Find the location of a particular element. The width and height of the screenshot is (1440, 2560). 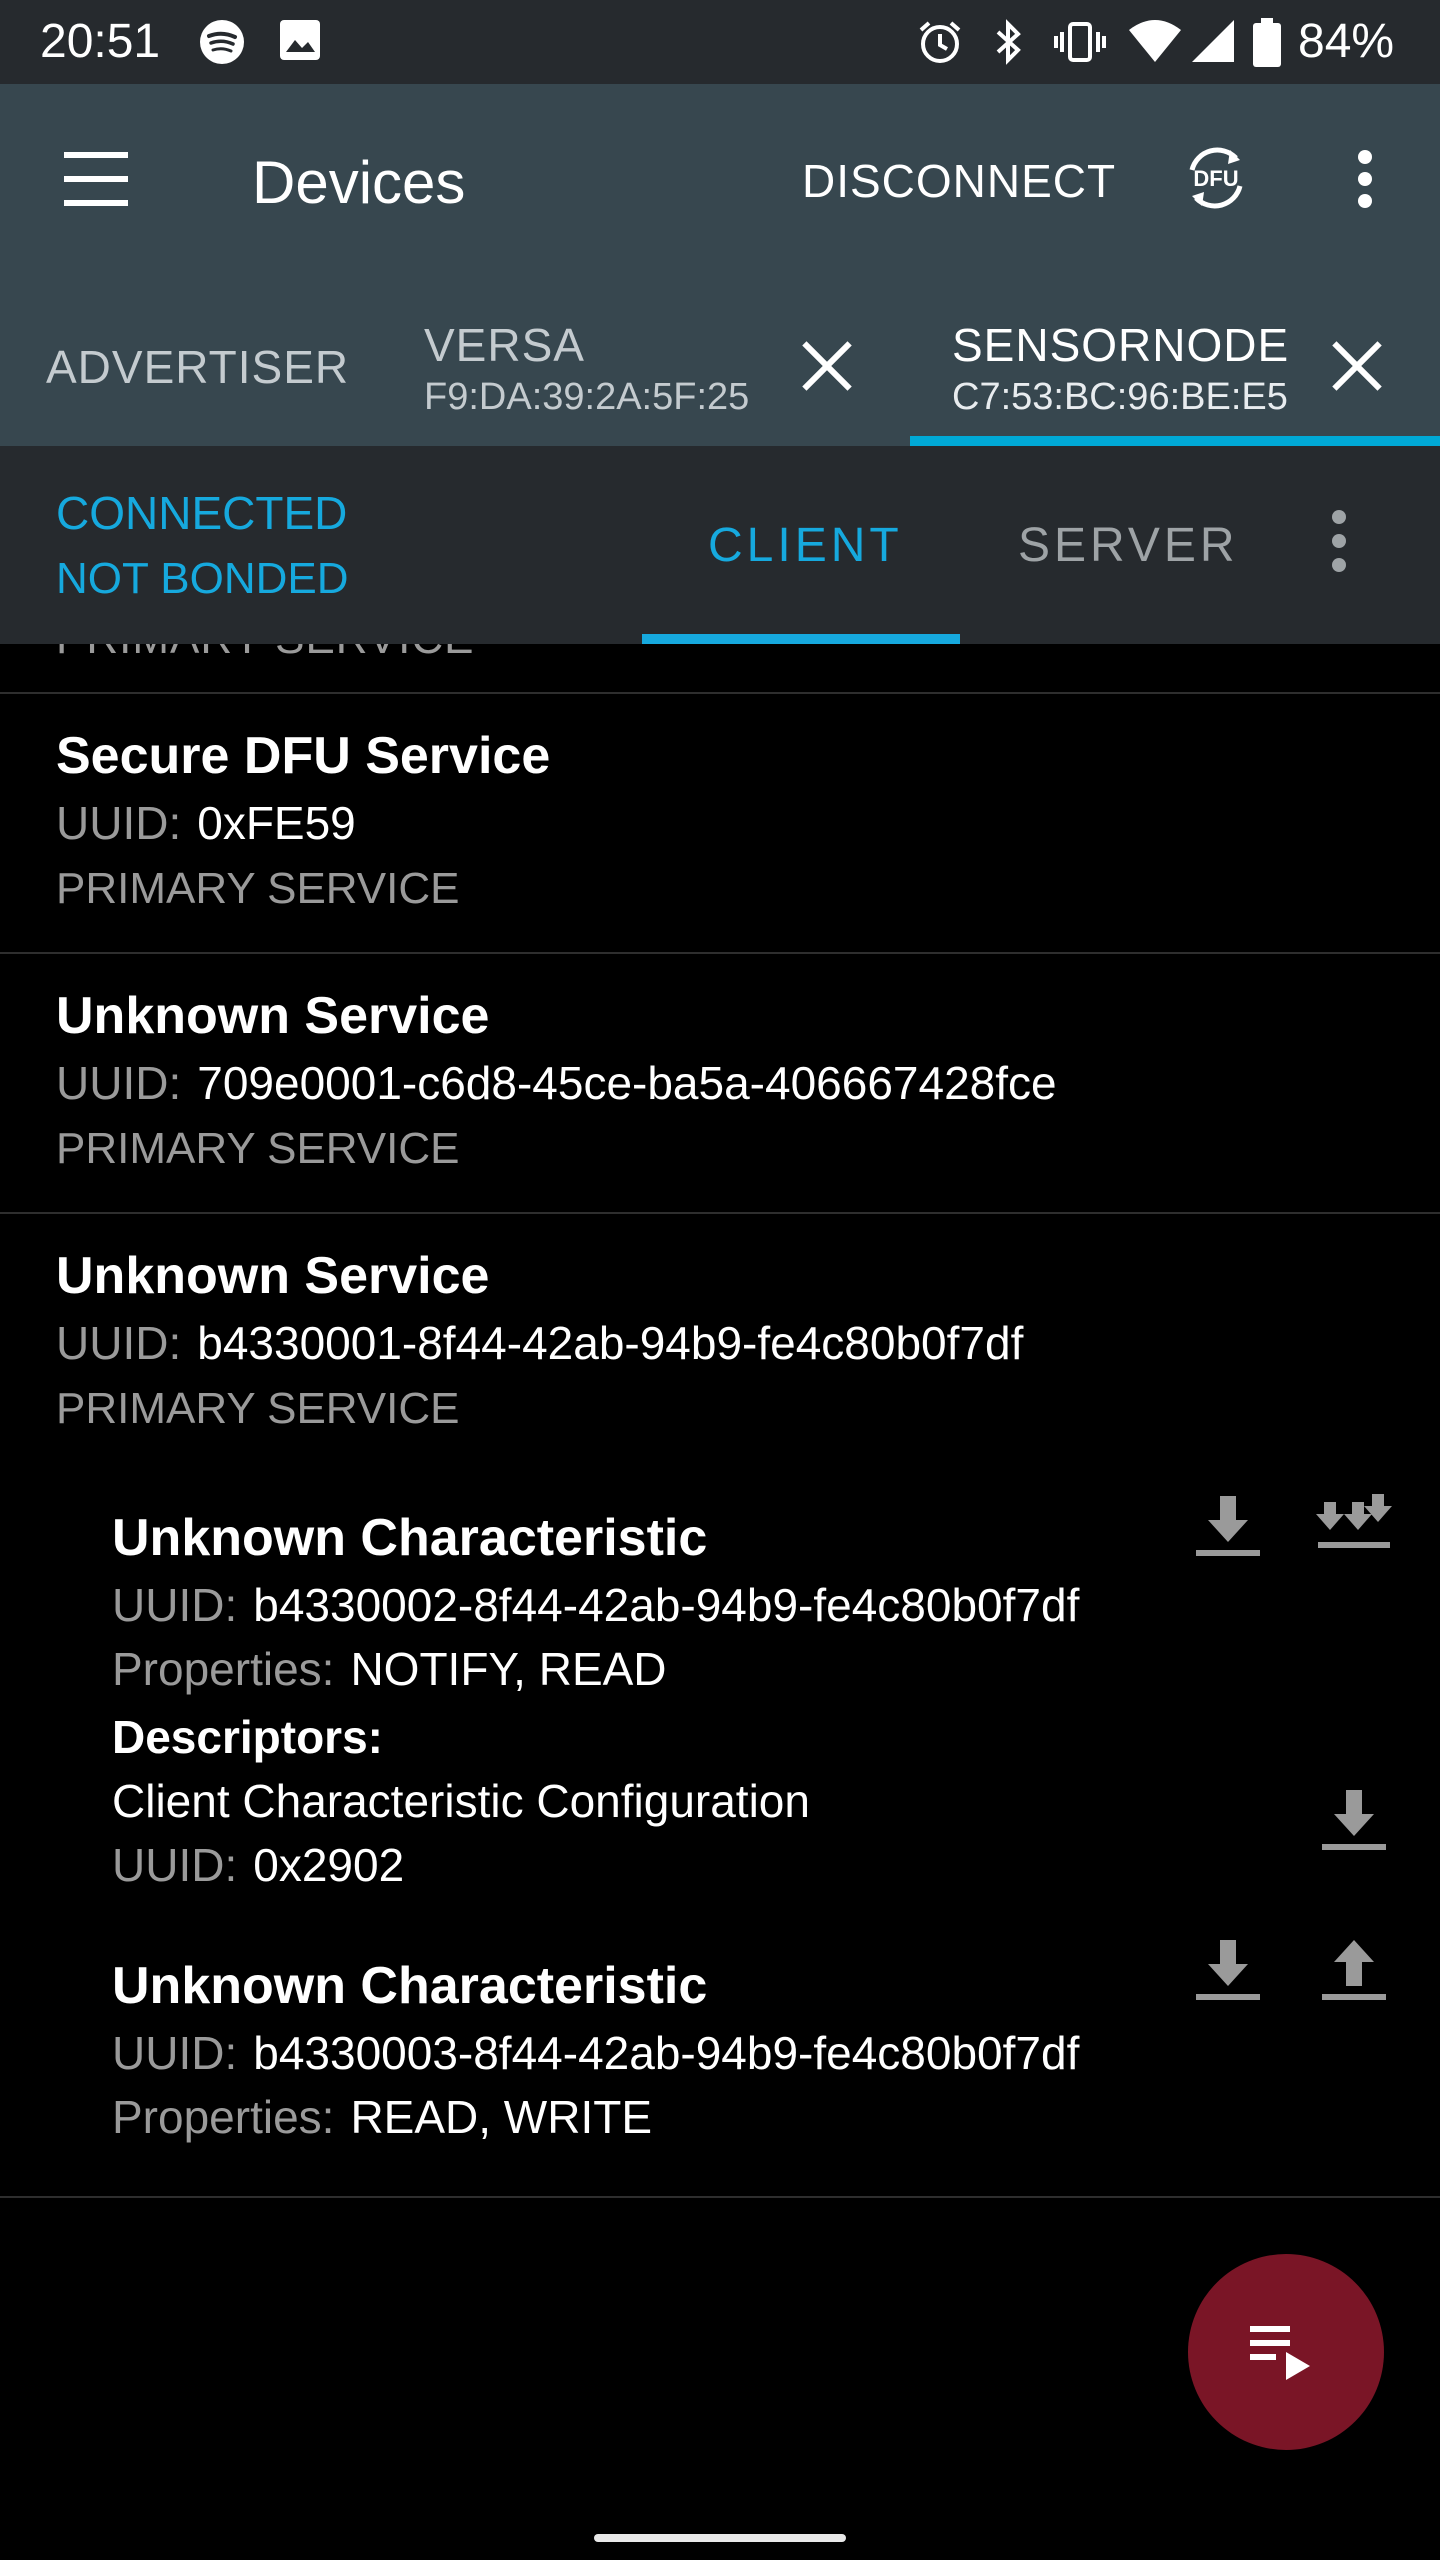

log-fab-button is located at coordinates (1286, 2352).